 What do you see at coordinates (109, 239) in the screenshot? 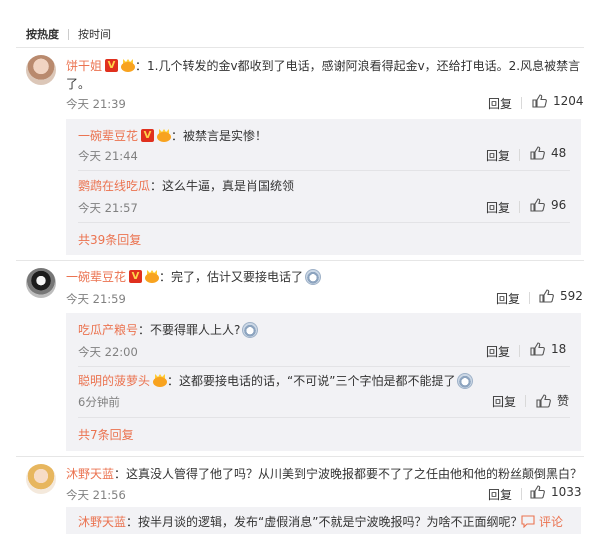
I see `more-replies-link: 共39条回复` at bounding box center [109, 239].